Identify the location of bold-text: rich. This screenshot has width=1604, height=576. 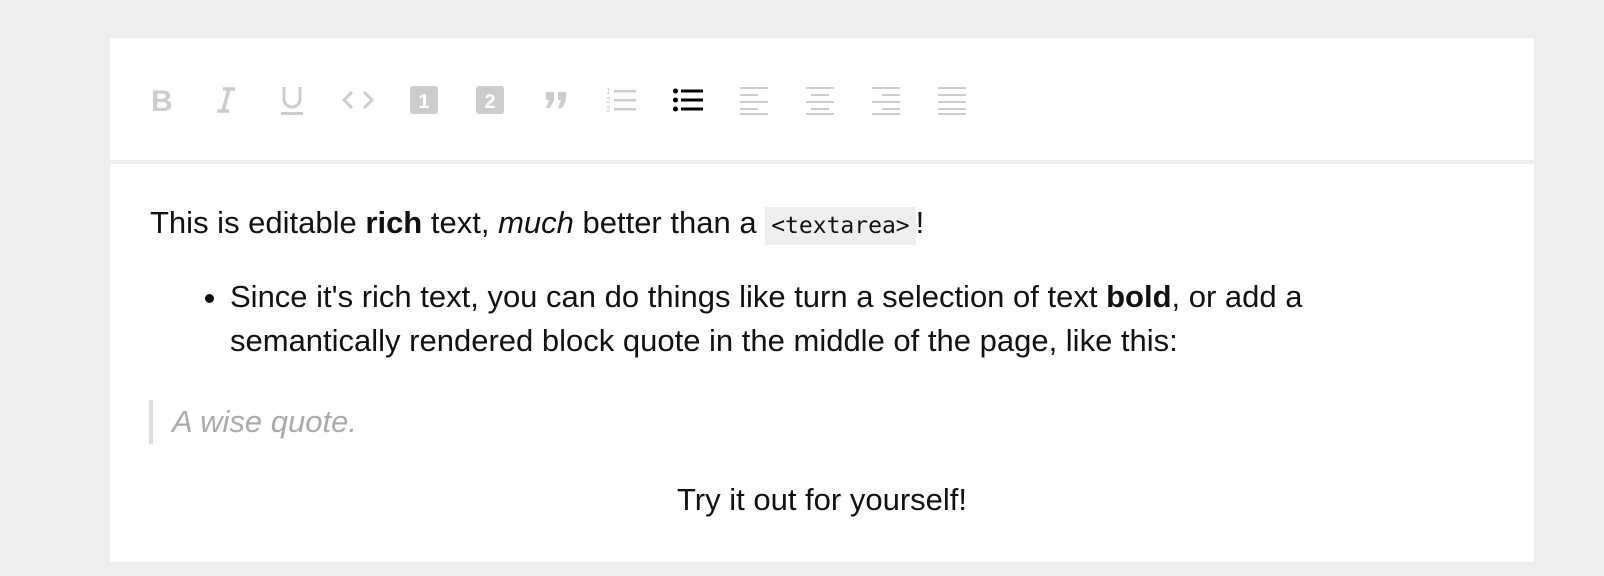
(394, 222).